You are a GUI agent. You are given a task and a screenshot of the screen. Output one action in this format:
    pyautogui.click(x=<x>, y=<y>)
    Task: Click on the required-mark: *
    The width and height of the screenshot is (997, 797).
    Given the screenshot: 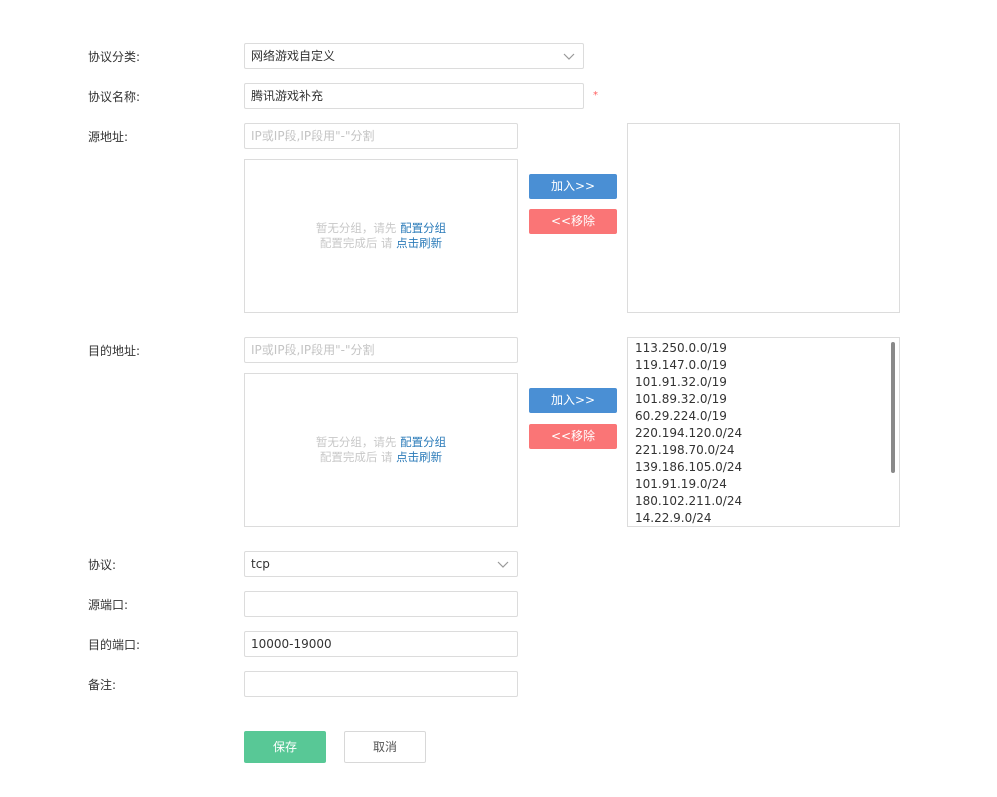 What is the action you would take?
    pyautogui.click(x=595, y=95)
    